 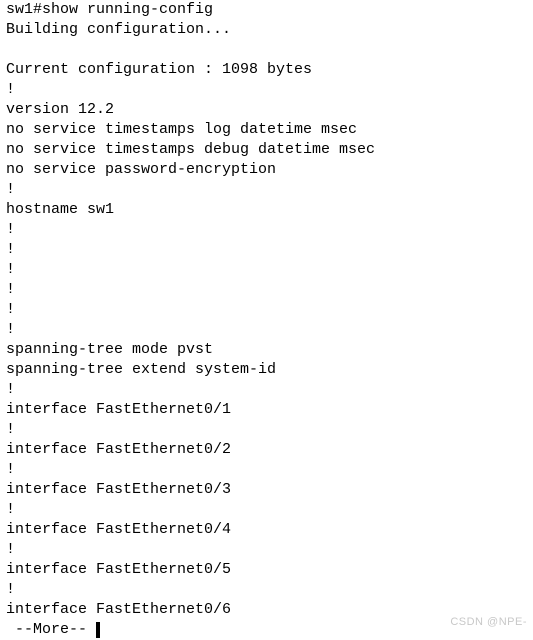 What do you see at coordinates (110, 349) in the screenshot?
I see `console-line: spanning-tree mode pvst` at bounding box center [110, 349].